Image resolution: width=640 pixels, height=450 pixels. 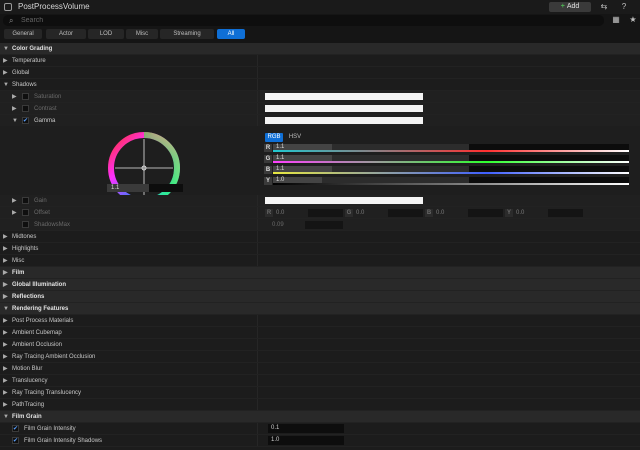 What do you see at coordinates (344, 96) in the screenshot?
I see `saturation-color-swatch` at bounding box center [344, 96].